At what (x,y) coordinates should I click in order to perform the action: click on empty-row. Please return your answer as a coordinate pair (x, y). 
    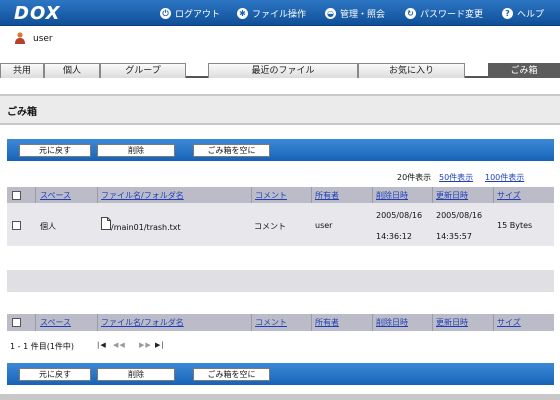
    Looking at the image, I should click on (280, 281).